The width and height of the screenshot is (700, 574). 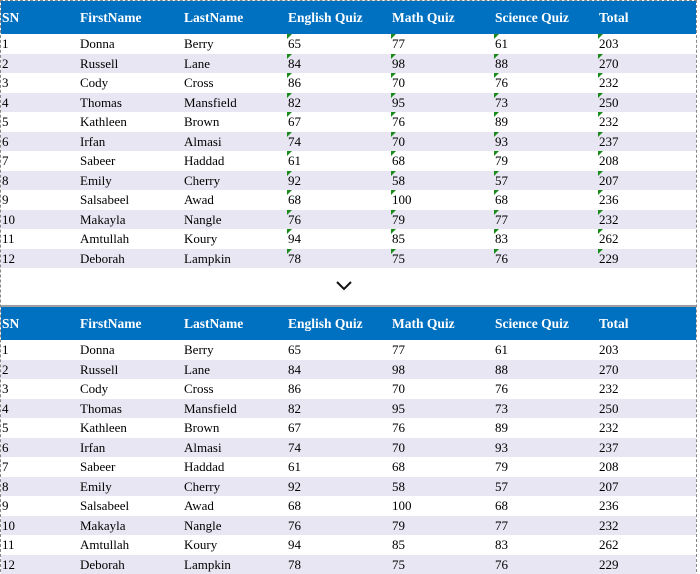 I want to click on table-cell: 65, so click(x=294, y=350).